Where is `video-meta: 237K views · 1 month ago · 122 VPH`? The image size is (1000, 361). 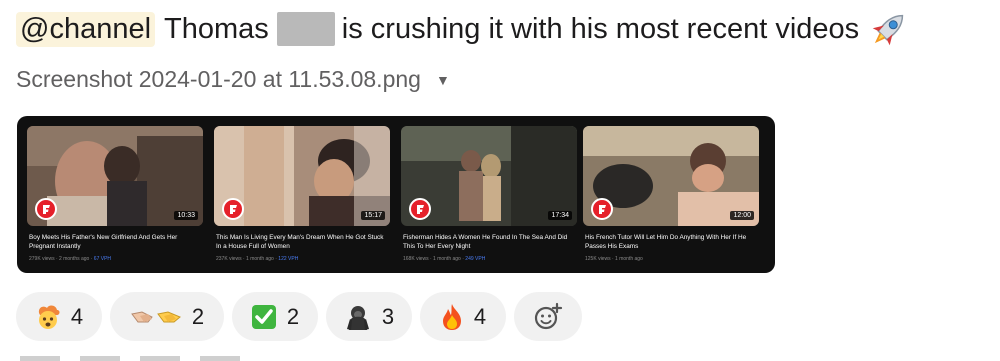 video-meta: 237K views · 1 month ago · 122 VPH is located at coordinates (257, 259).